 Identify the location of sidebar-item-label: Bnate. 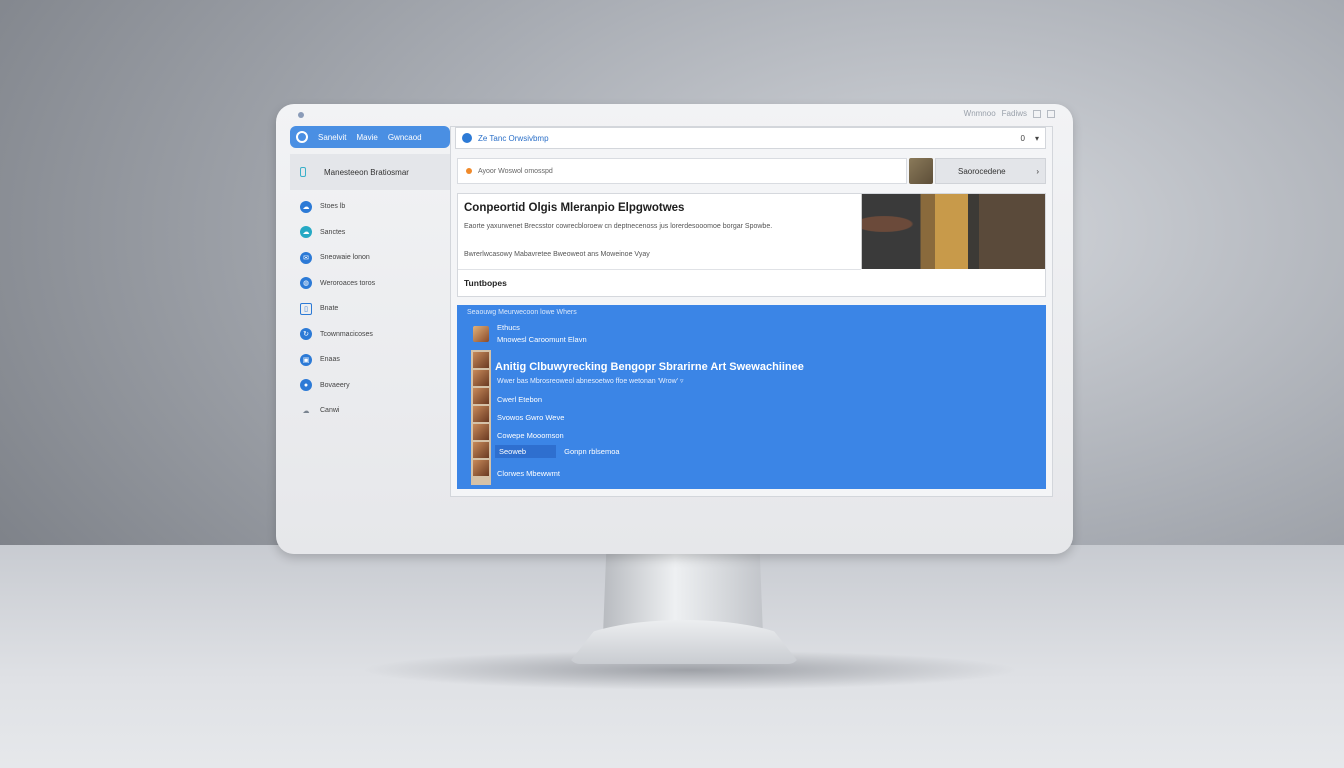
(329, 309).